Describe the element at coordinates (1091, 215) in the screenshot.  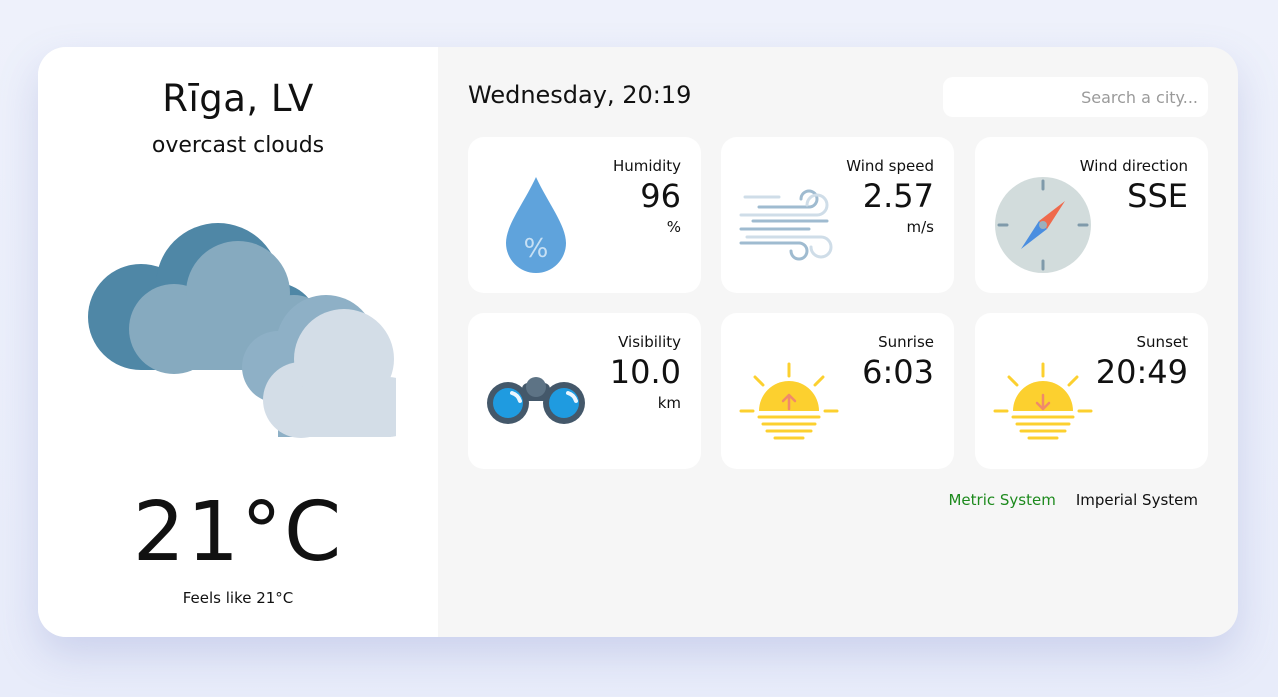
I see `wind-direction-card: Wind direction SSE` at that location.